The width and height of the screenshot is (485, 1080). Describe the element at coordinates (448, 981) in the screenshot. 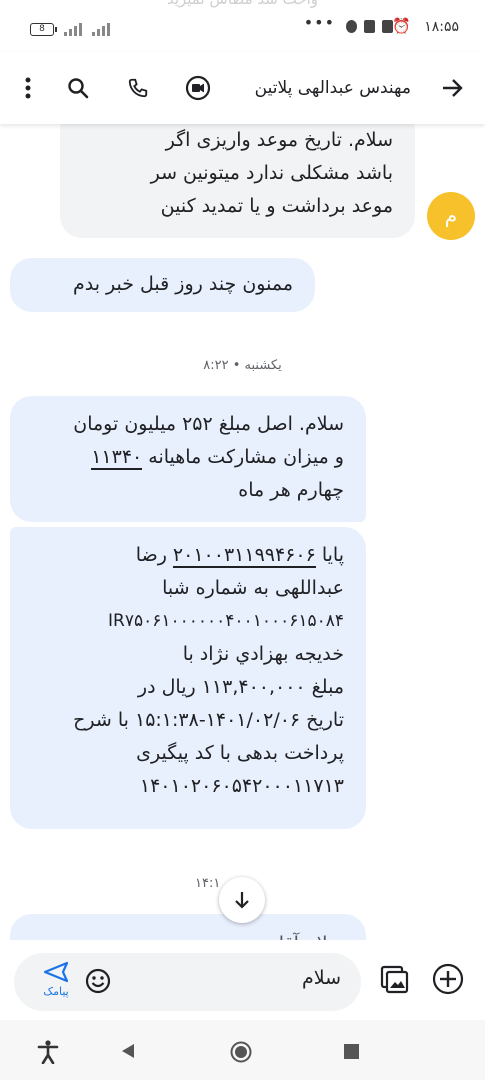

I see `add-attachment-icon` at that location.